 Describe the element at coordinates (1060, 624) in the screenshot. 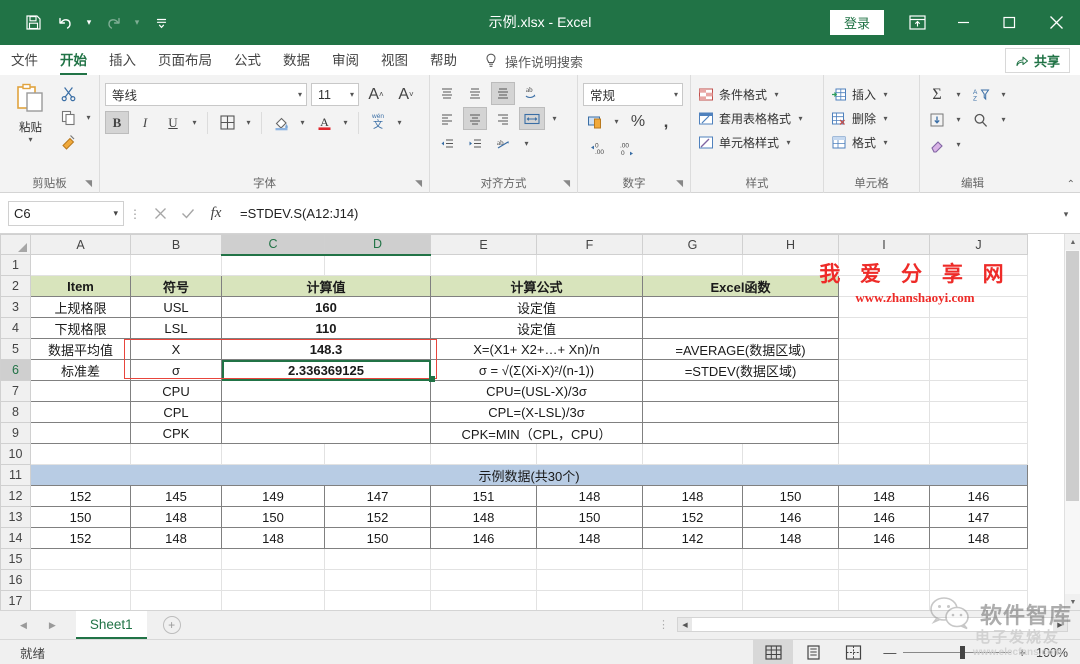

I see `scroll-right-icon: ▶` at that location.